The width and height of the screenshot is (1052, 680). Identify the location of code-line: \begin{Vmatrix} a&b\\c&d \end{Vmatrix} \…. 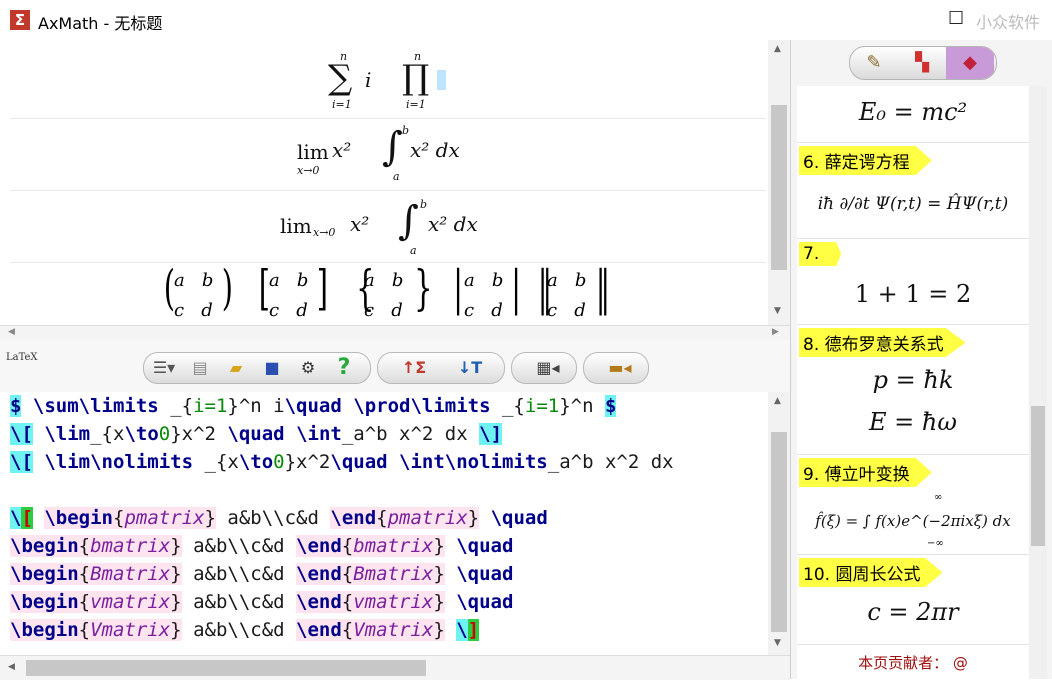
(245, 630).